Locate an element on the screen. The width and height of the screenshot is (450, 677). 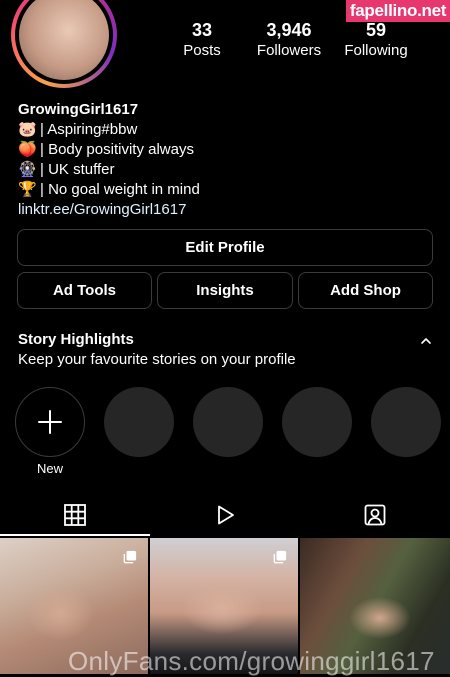
avatar-image is located at coordinates (64, 40).